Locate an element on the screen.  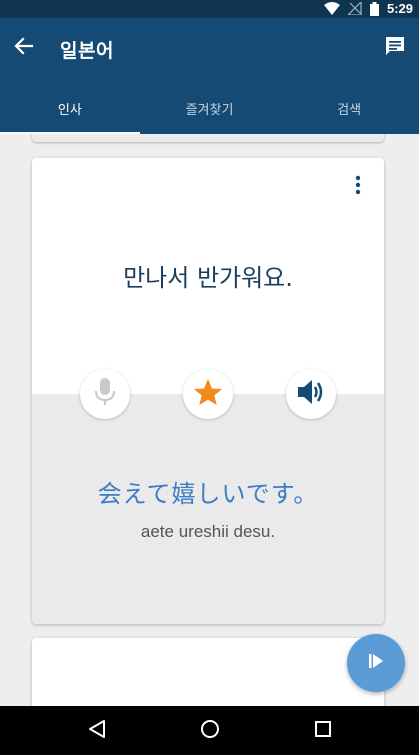
favorite-button is located at coordinates (208, 394).